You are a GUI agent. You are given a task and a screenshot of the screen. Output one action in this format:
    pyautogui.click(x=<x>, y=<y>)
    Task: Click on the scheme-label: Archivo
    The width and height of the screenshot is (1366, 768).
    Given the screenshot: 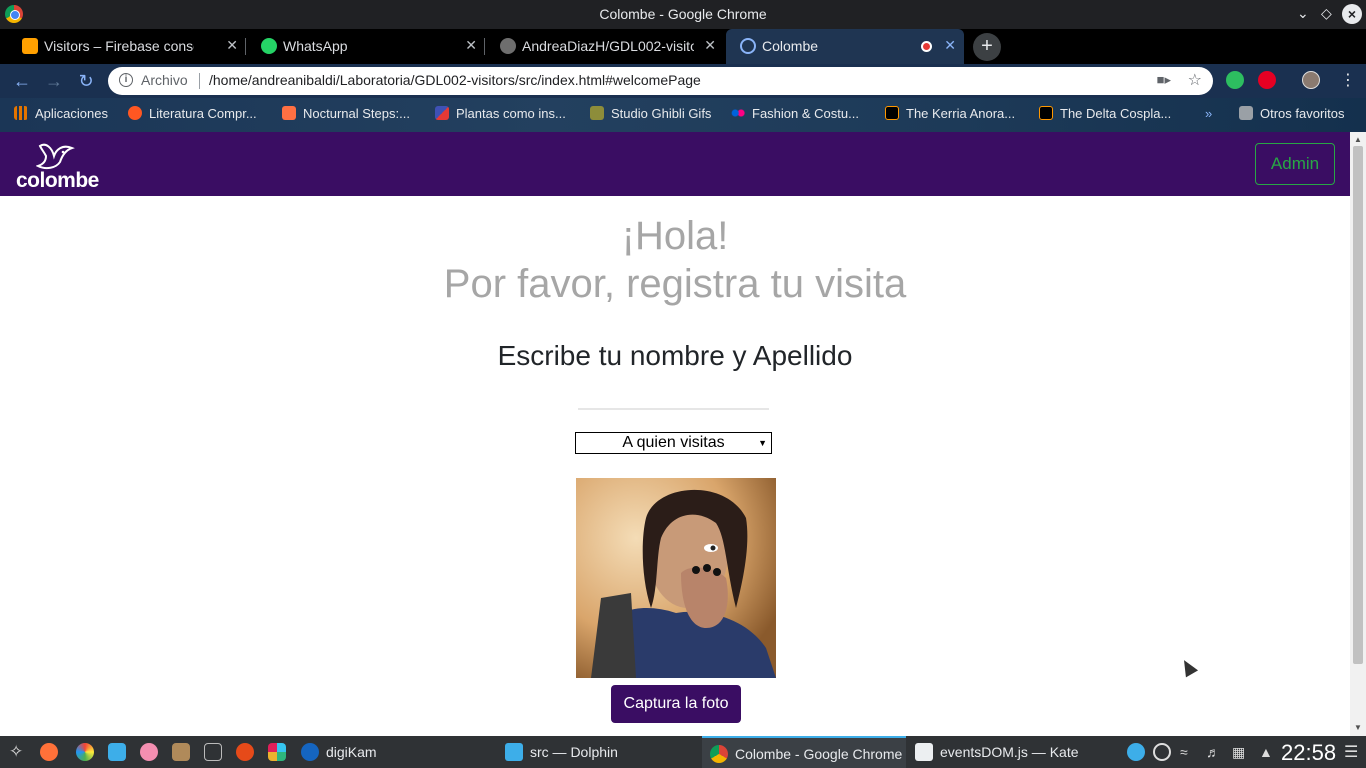 What is the action you would take?
    pyautogui.click(x=164, y=80)
    